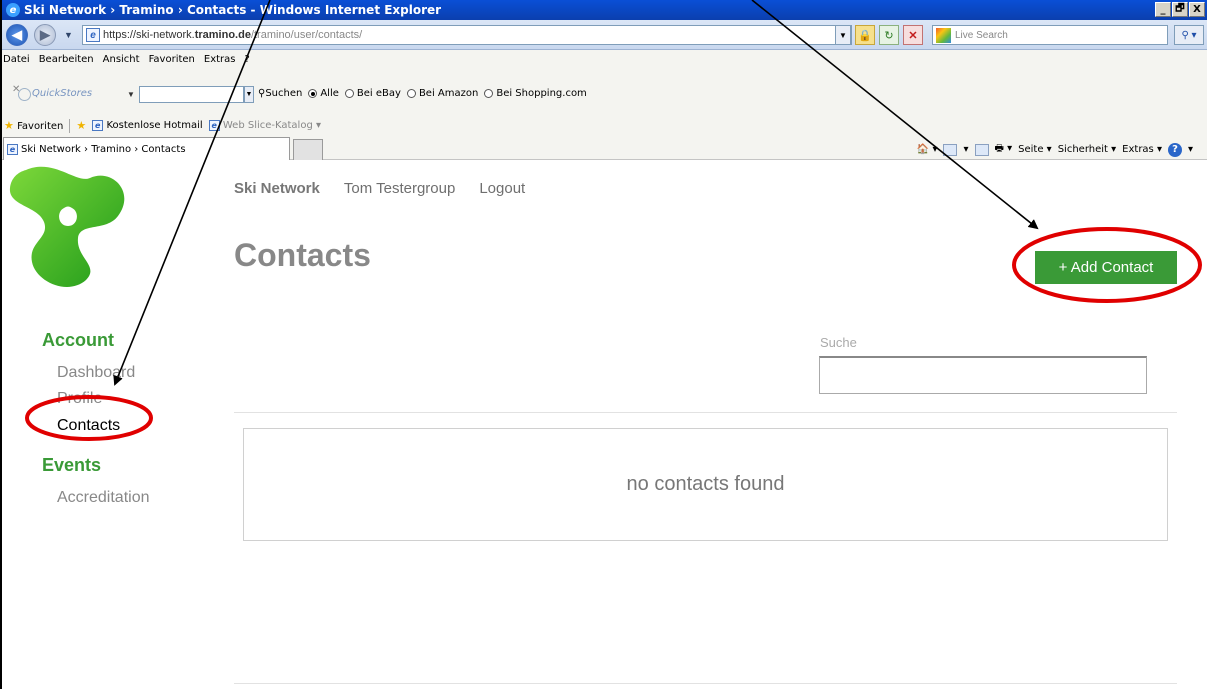 Image resolution: width=1207 pixels, height=689 pixels. What do you see at coordinates (889, 35) in the screenshot?
I see `refresh-icon: ↻` at bounding box center [889, 35].